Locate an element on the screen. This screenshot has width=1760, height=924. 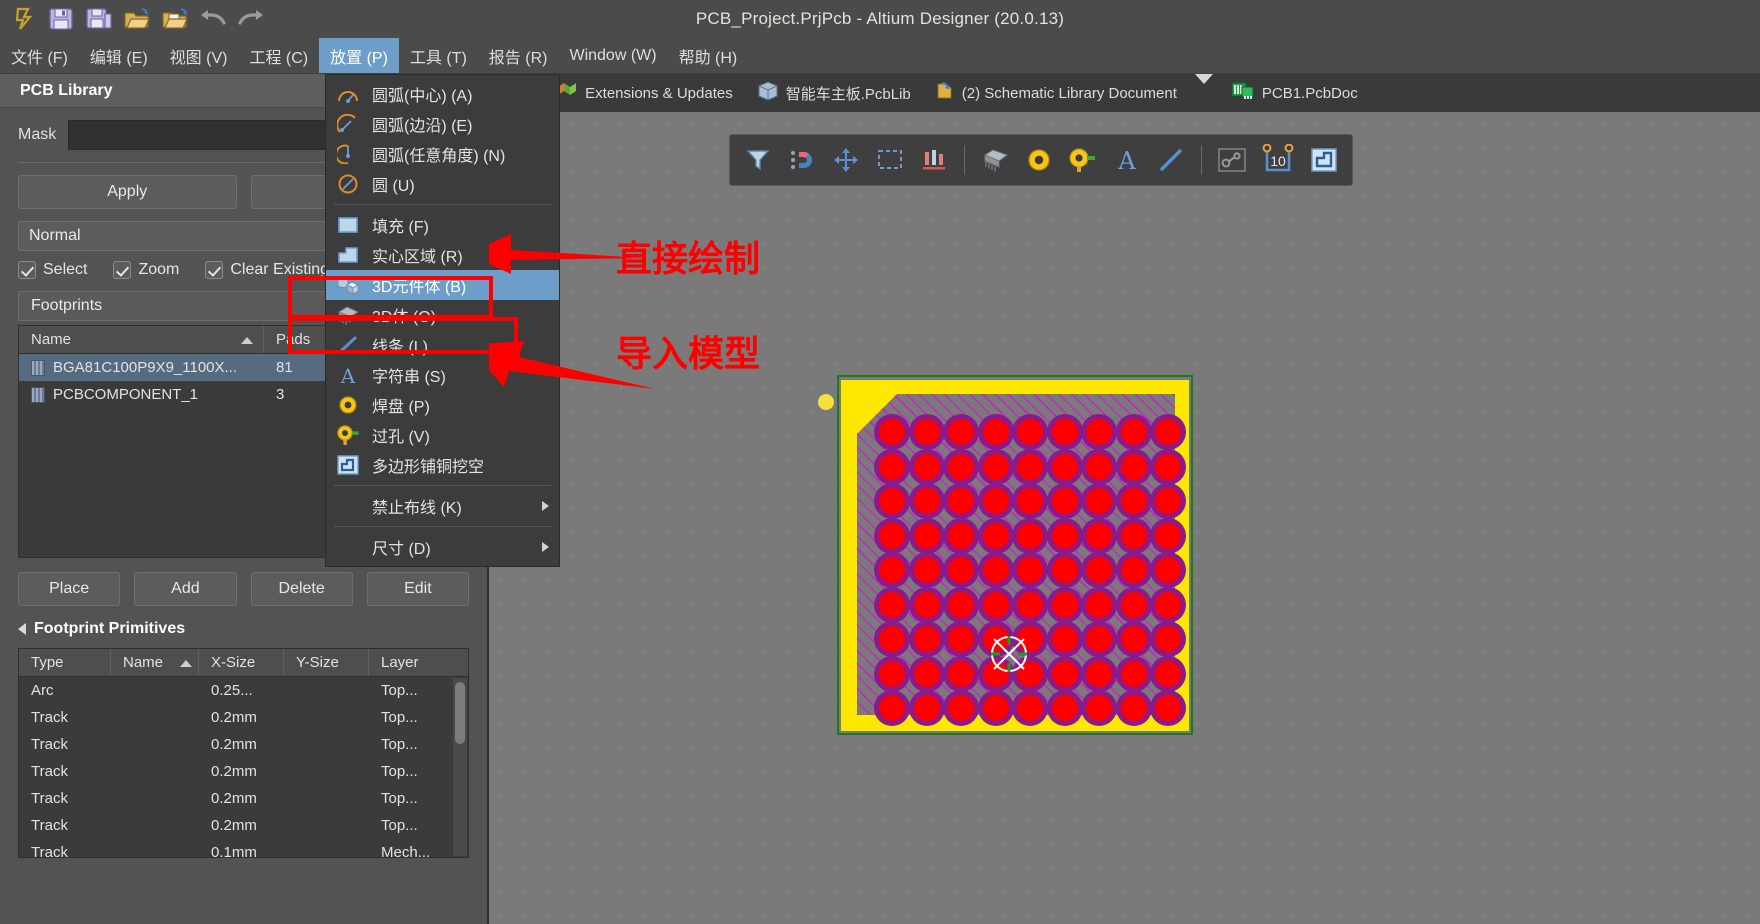
menu-item-circle: 圆 (U) is located at coordinates (442, 184).